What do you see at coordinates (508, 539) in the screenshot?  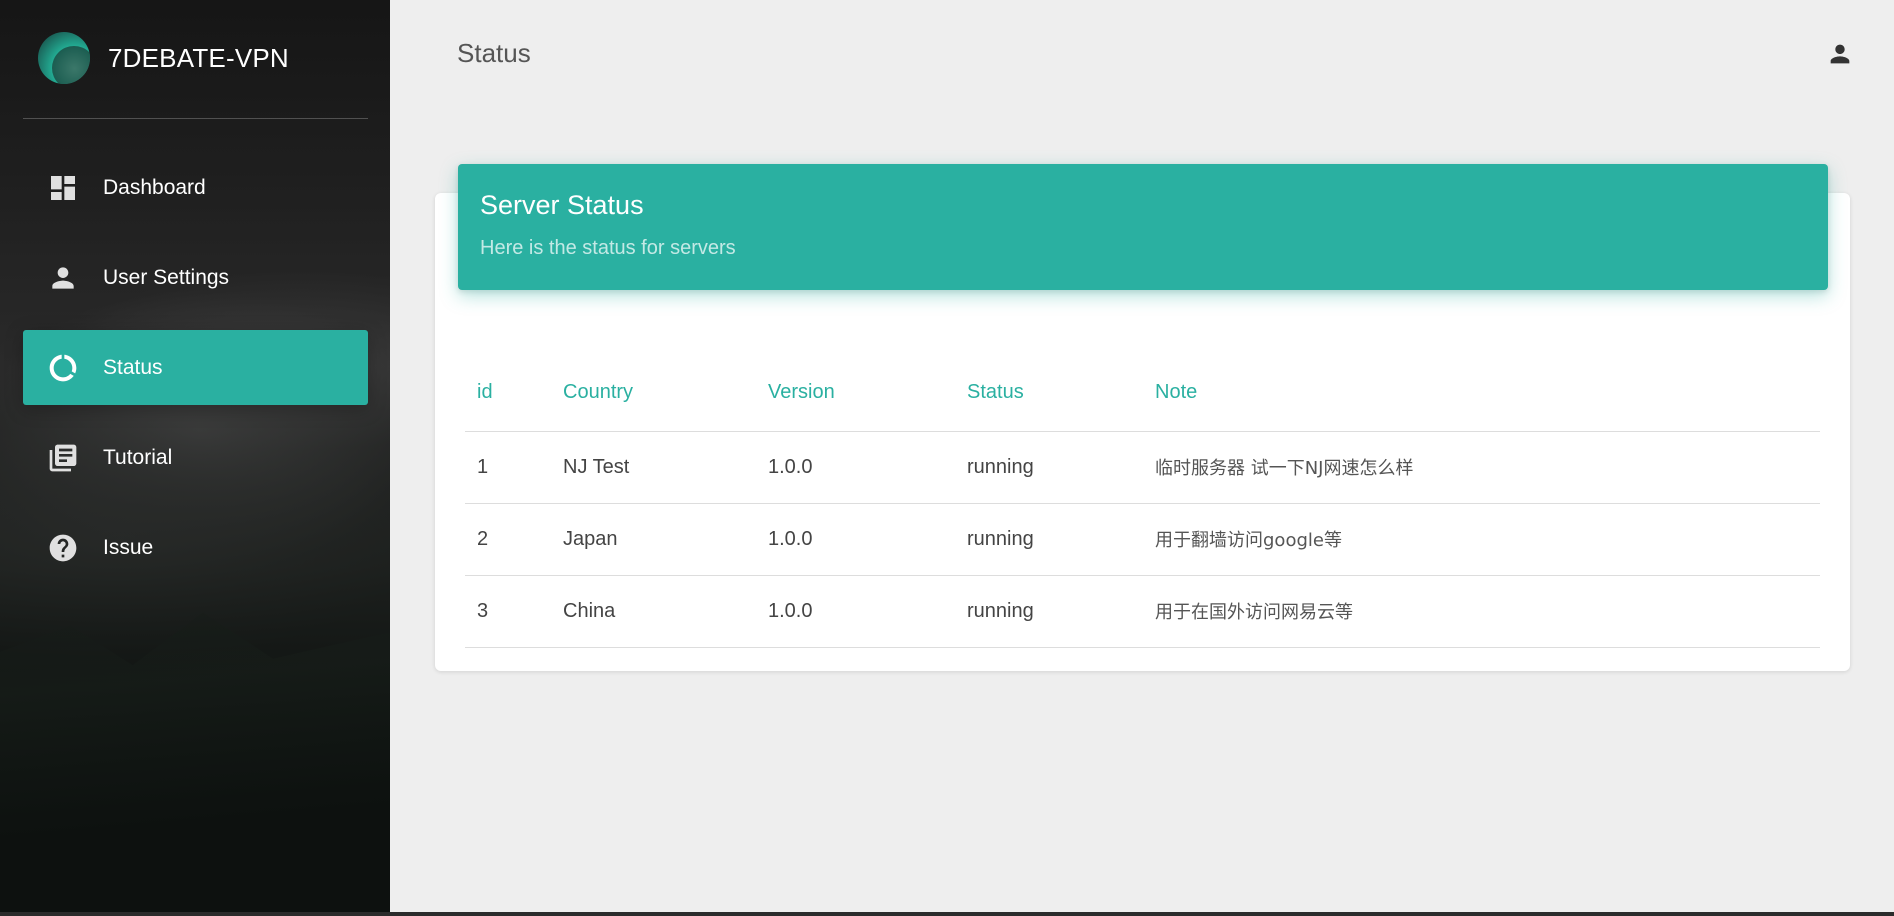 I see `cell-id: 2` at bounding box center [508, 539].